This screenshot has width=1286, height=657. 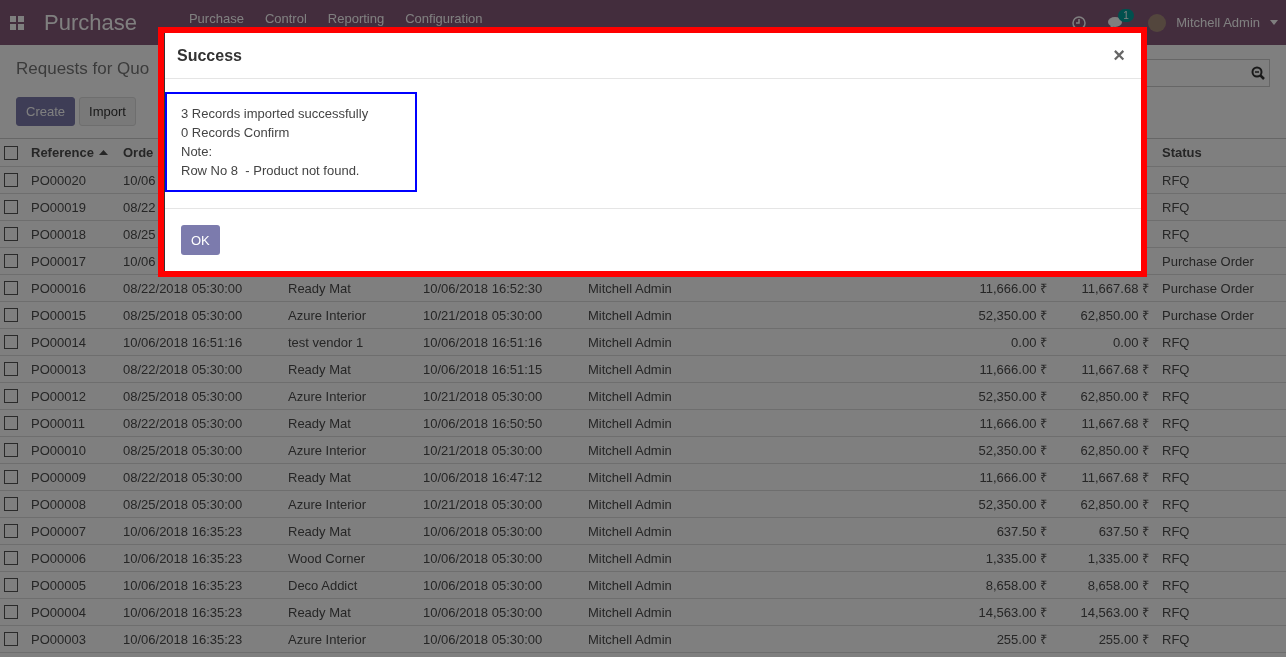 I want to click on avatar, so click(x=1157, y=22).